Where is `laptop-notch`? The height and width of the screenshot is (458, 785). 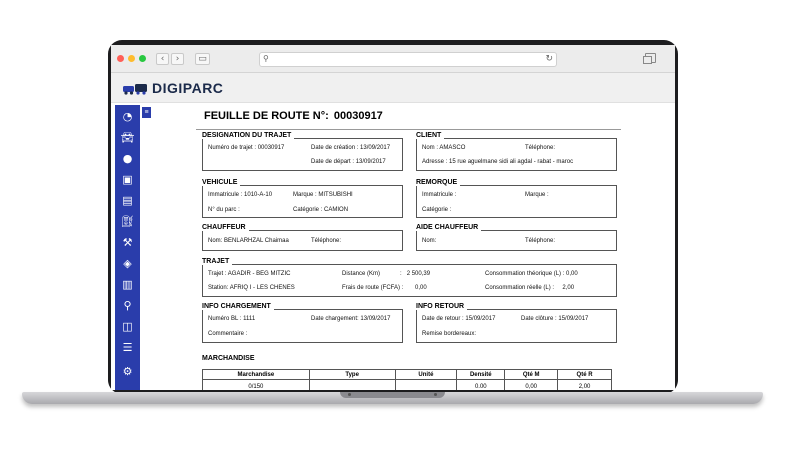
laptop-notch is located at coordinates (392, 395).